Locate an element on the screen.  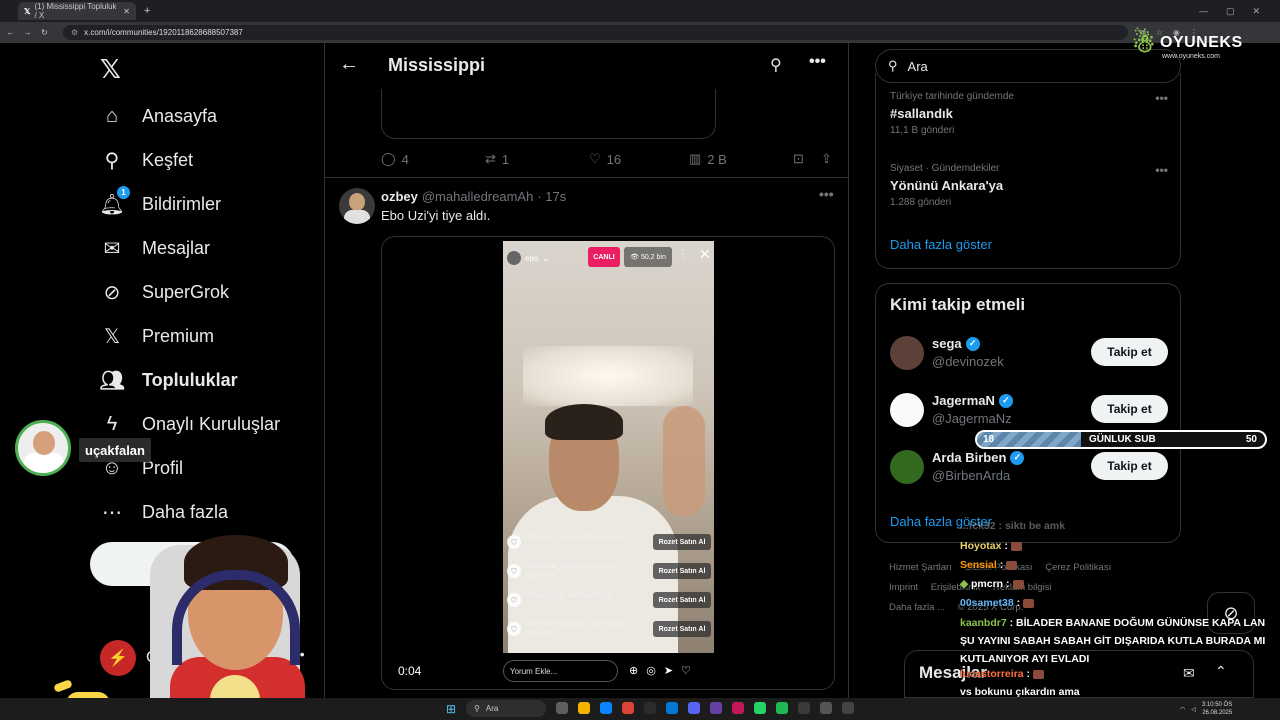
sidebar-item-explore: ⚲ Keşfet is located at coordinates (146, 160).